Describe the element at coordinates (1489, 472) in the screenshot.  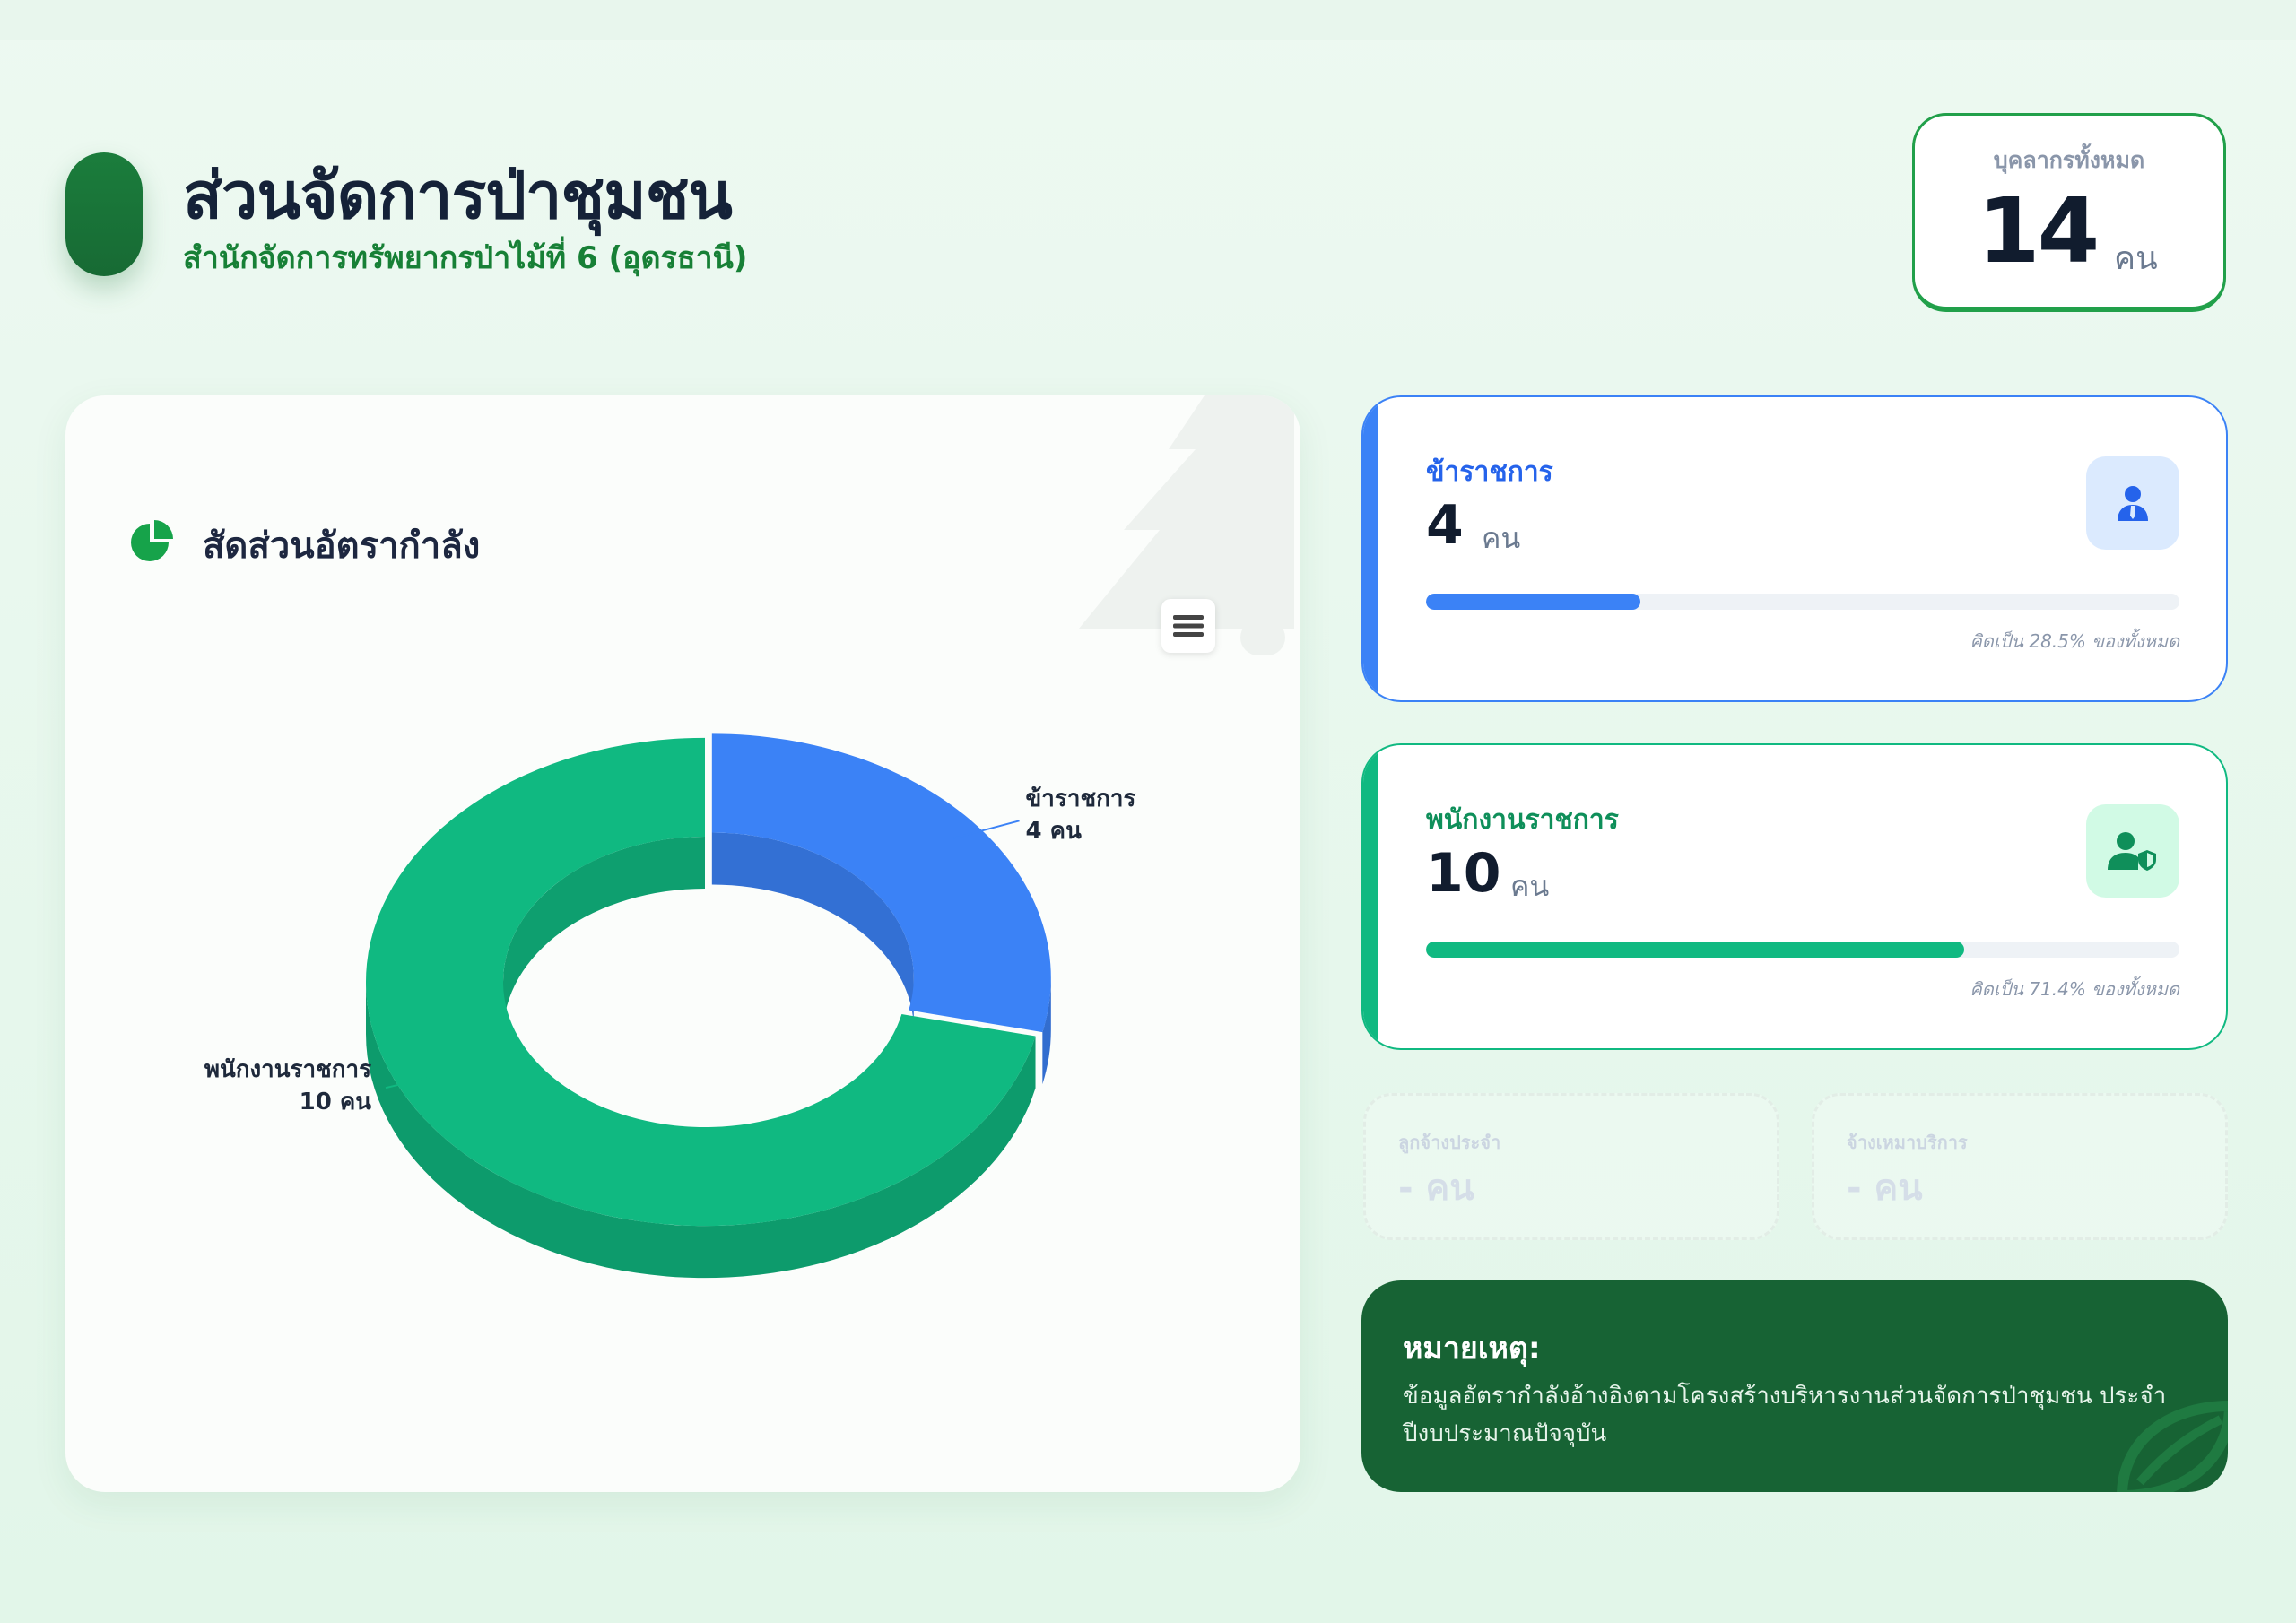
I see `gov-official-label: ข้าราชการ` at that location.